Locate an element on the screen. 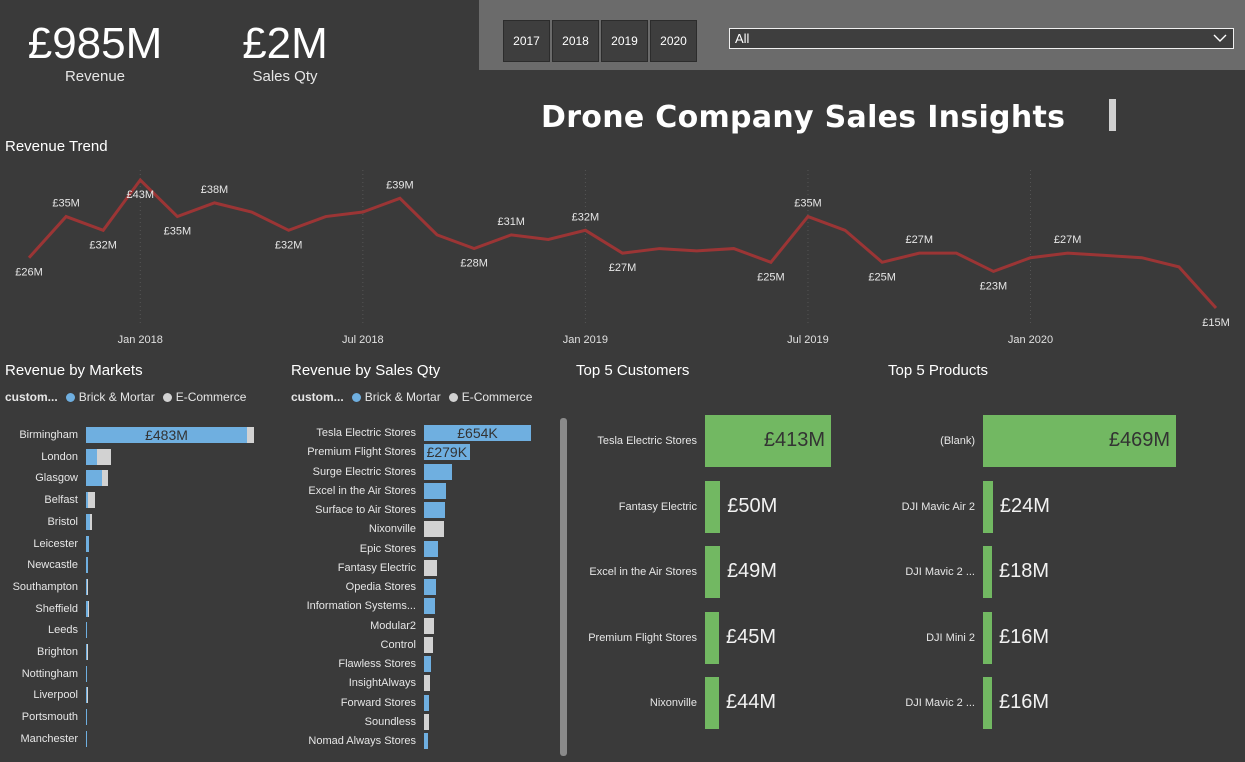  top-customer-bar: £413M is located at coordinates (768, 441).